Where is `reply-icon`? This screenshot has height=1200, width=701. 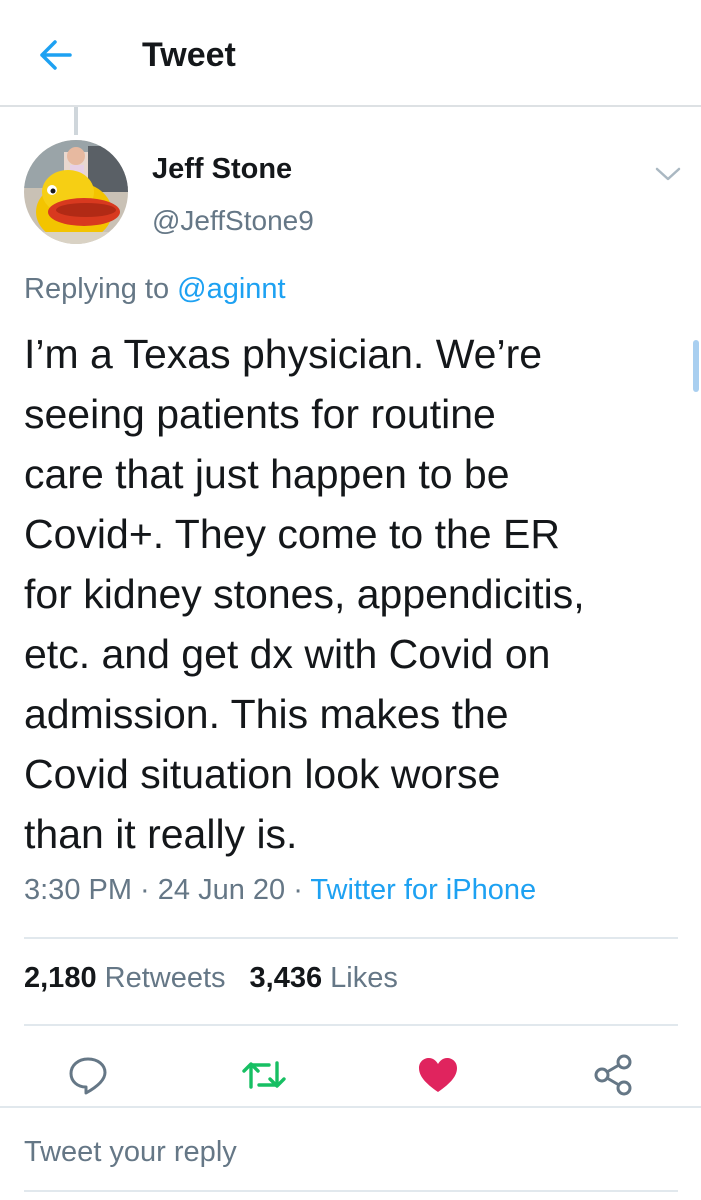
reply-icon is located at coordinates (88, 1076).